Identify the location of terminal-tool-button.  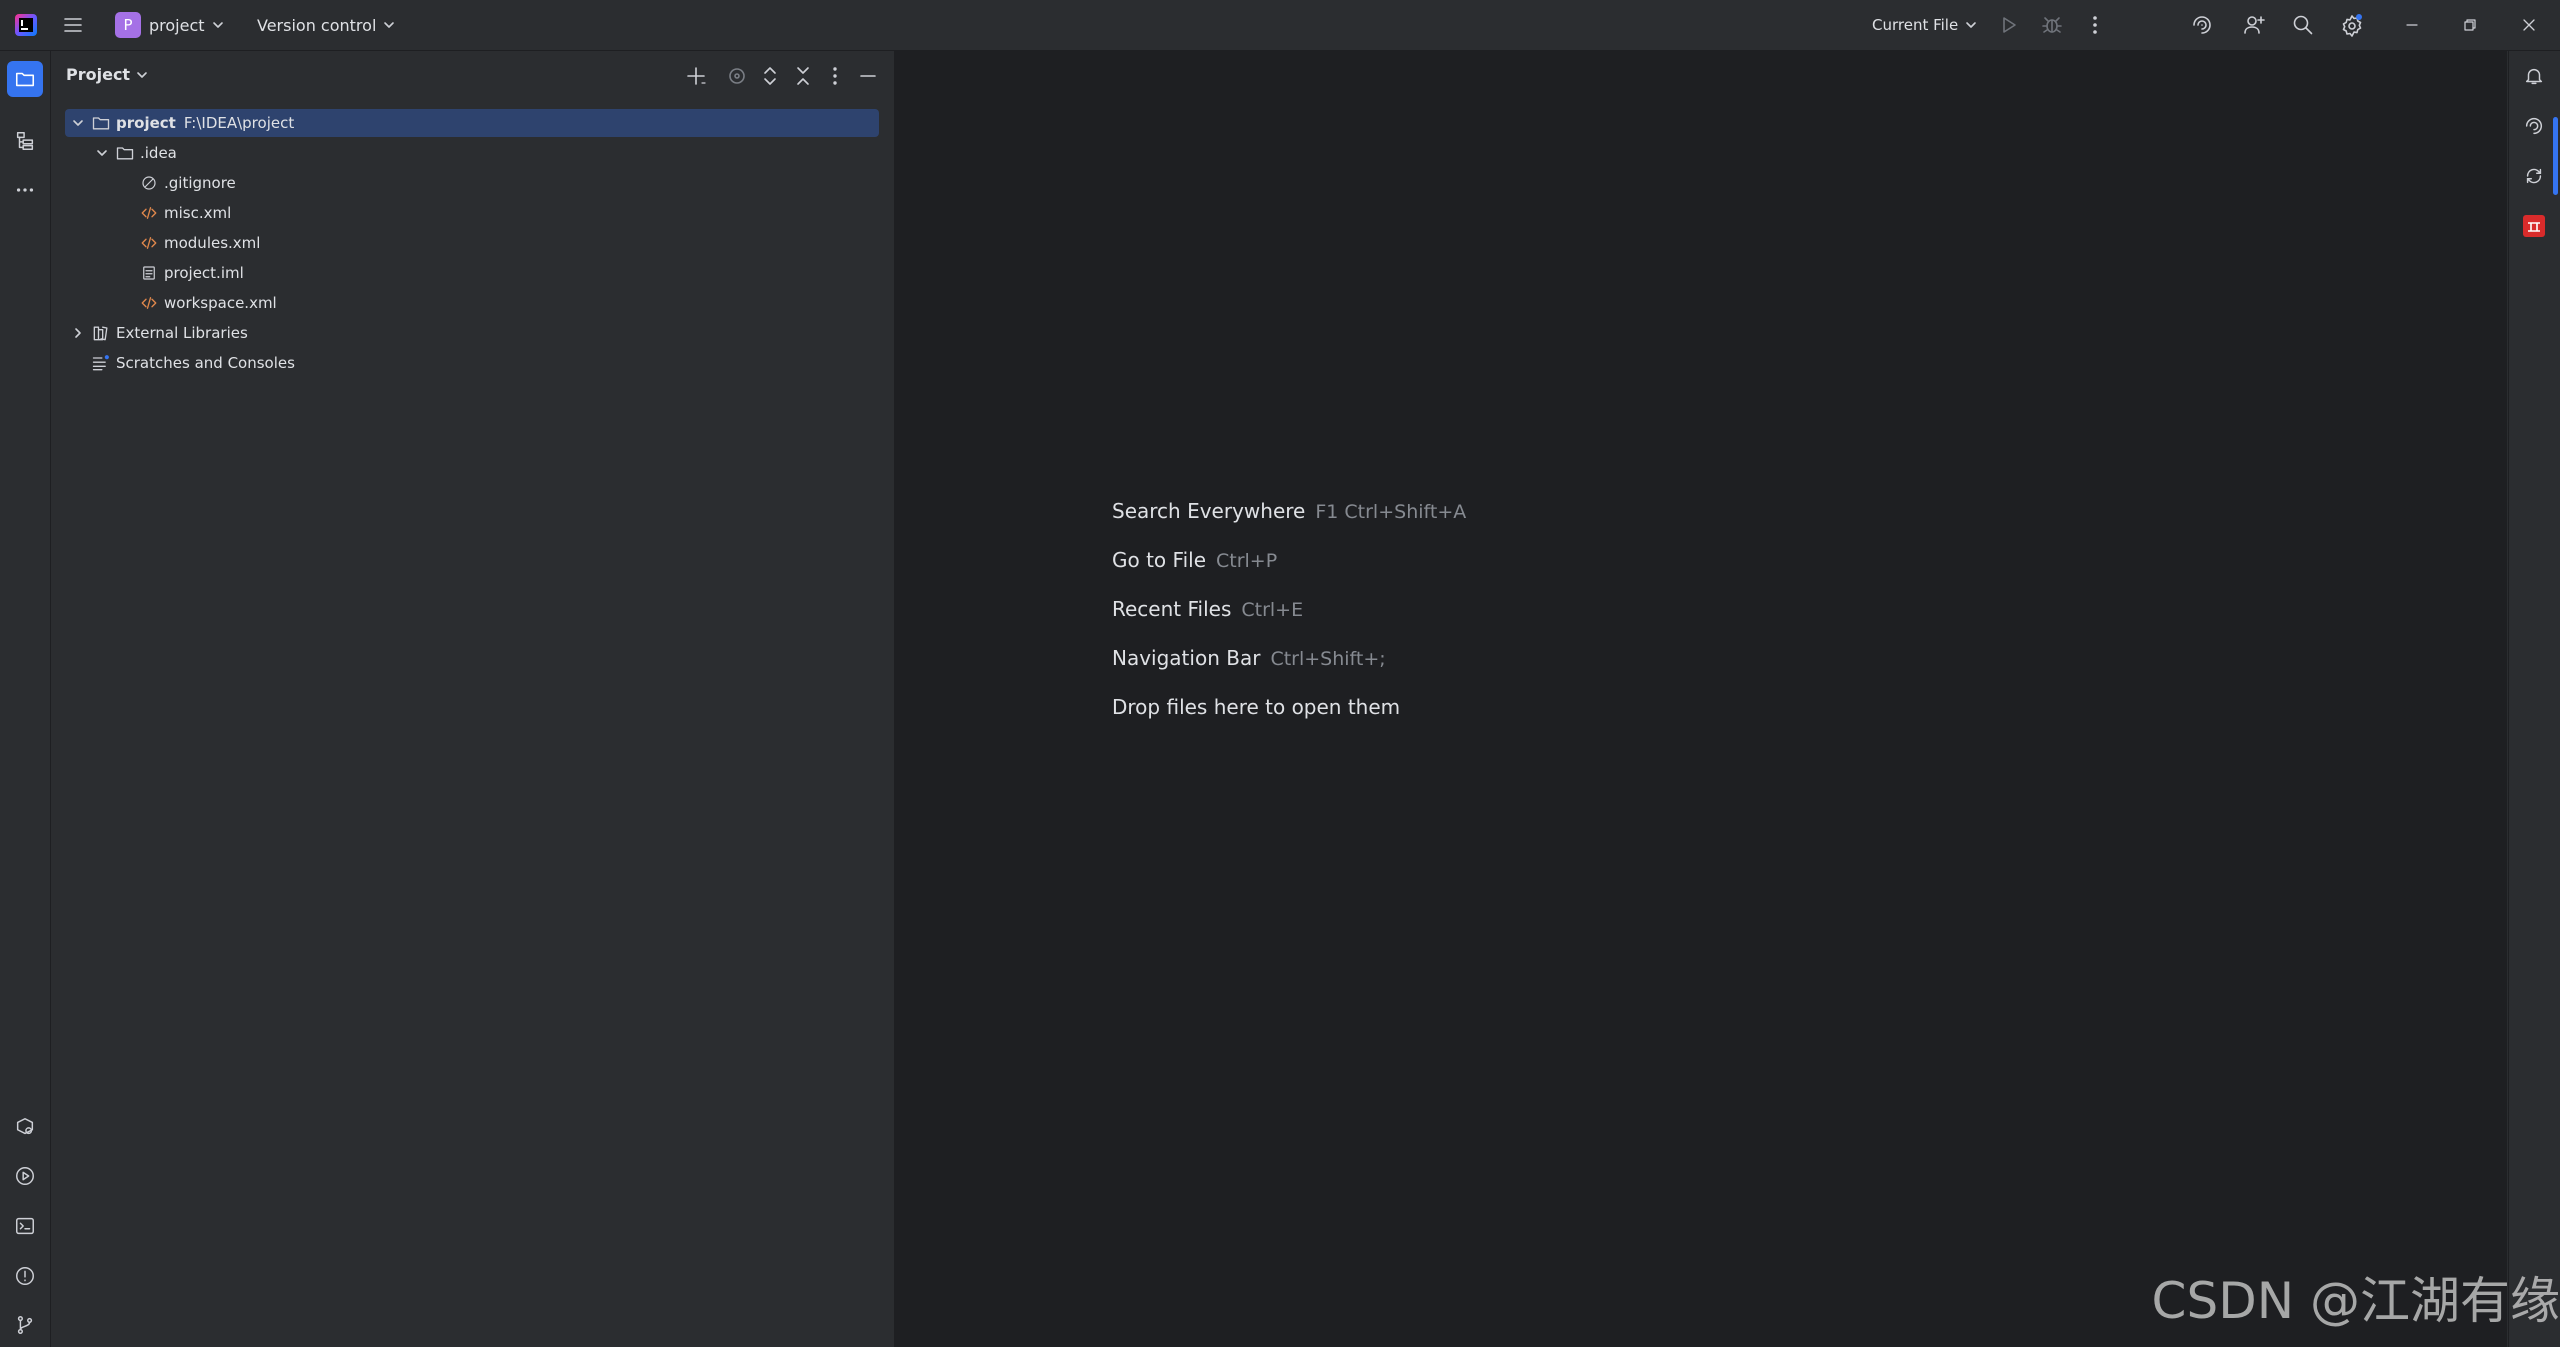
(25, 1226).